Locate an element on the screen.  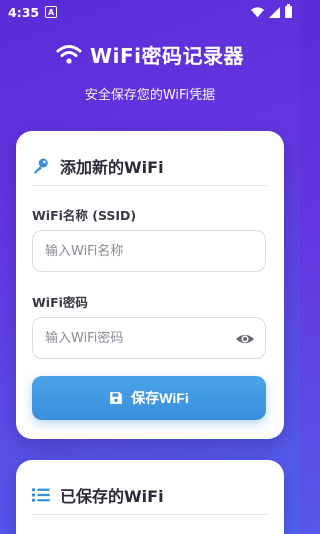
battery-icon is located at coordinates (288, 11).